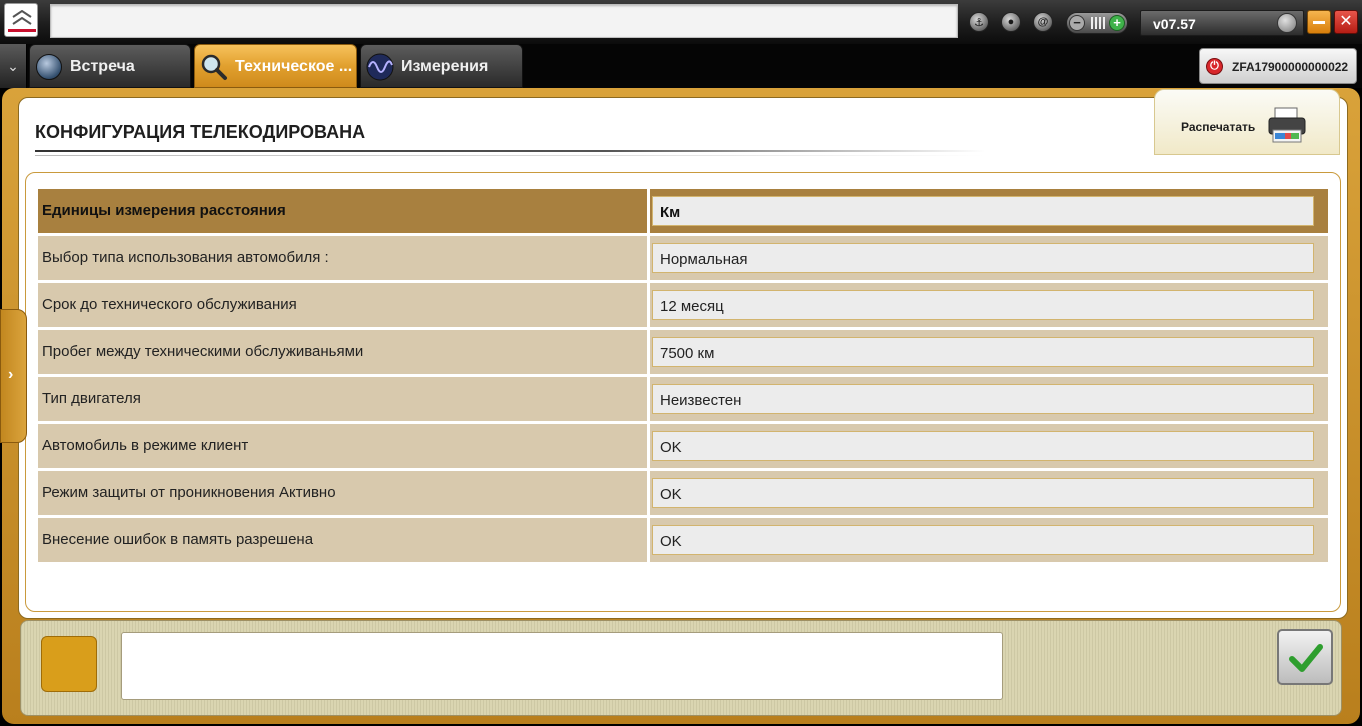  Describe the element at coordinates (670, 212) in the screenshot. I see `row-value: Км` at that location.